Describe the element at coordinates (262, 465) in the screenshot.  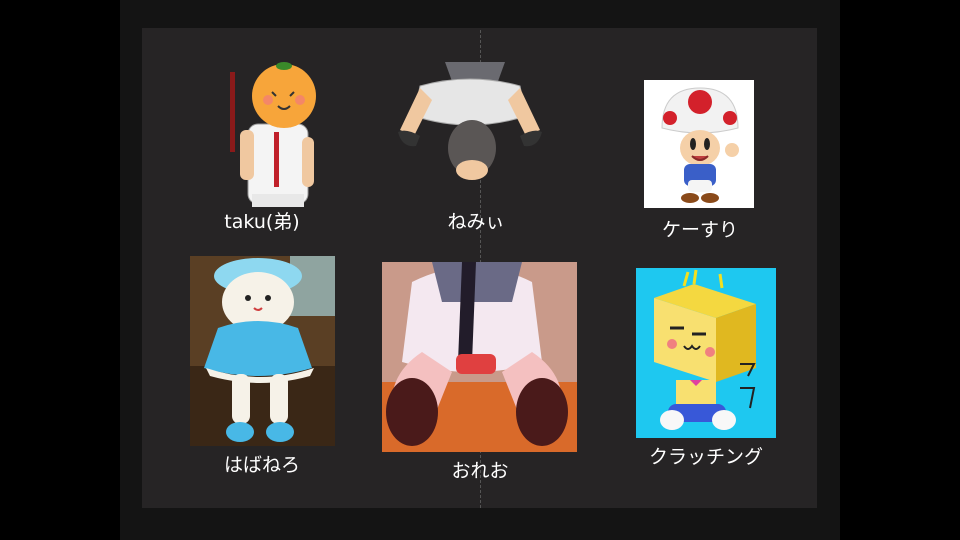
I see `person-name-label: はばねろ` at that location.